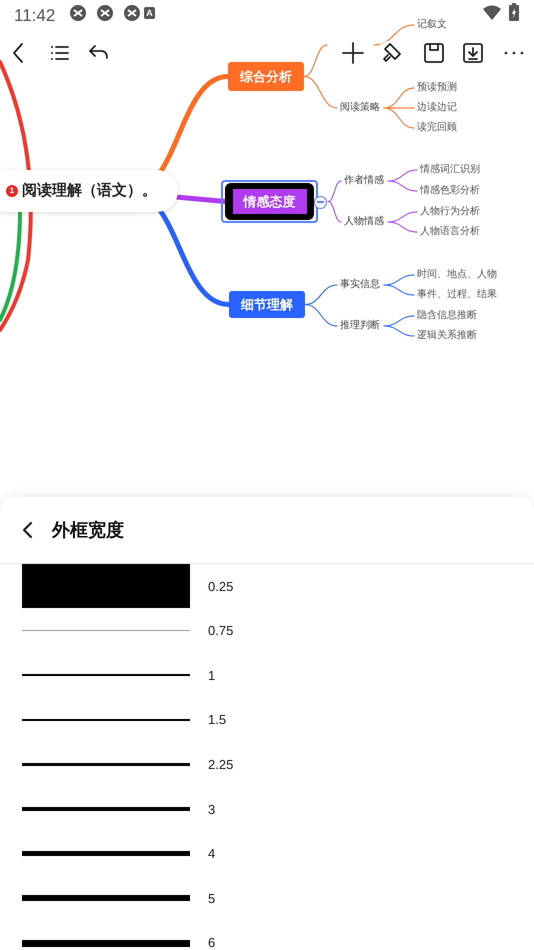 This screenshot has width=534, height=950. Describe the element at coordinates (360, 285) in the screenshot. I see `subtopic-label: 事实信息` at that location.